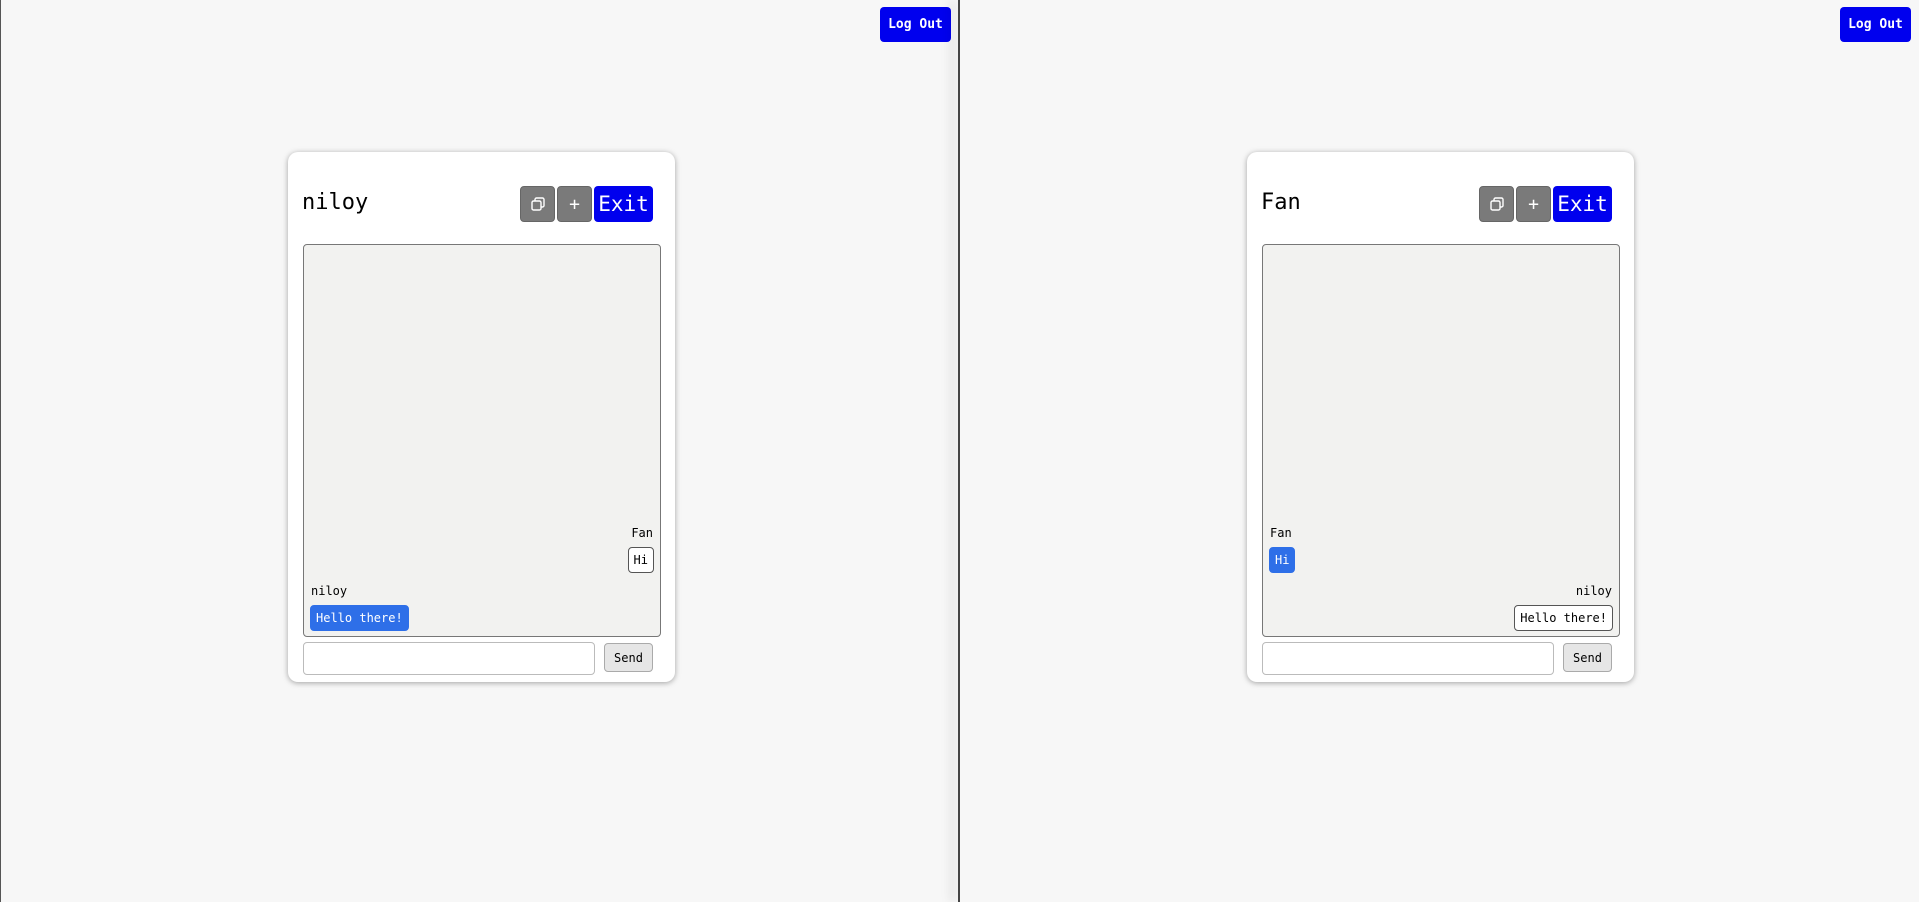 The width and height of the screenshot is (1919, 902). I want to click on chat-title: niloy, so click(335, 202).